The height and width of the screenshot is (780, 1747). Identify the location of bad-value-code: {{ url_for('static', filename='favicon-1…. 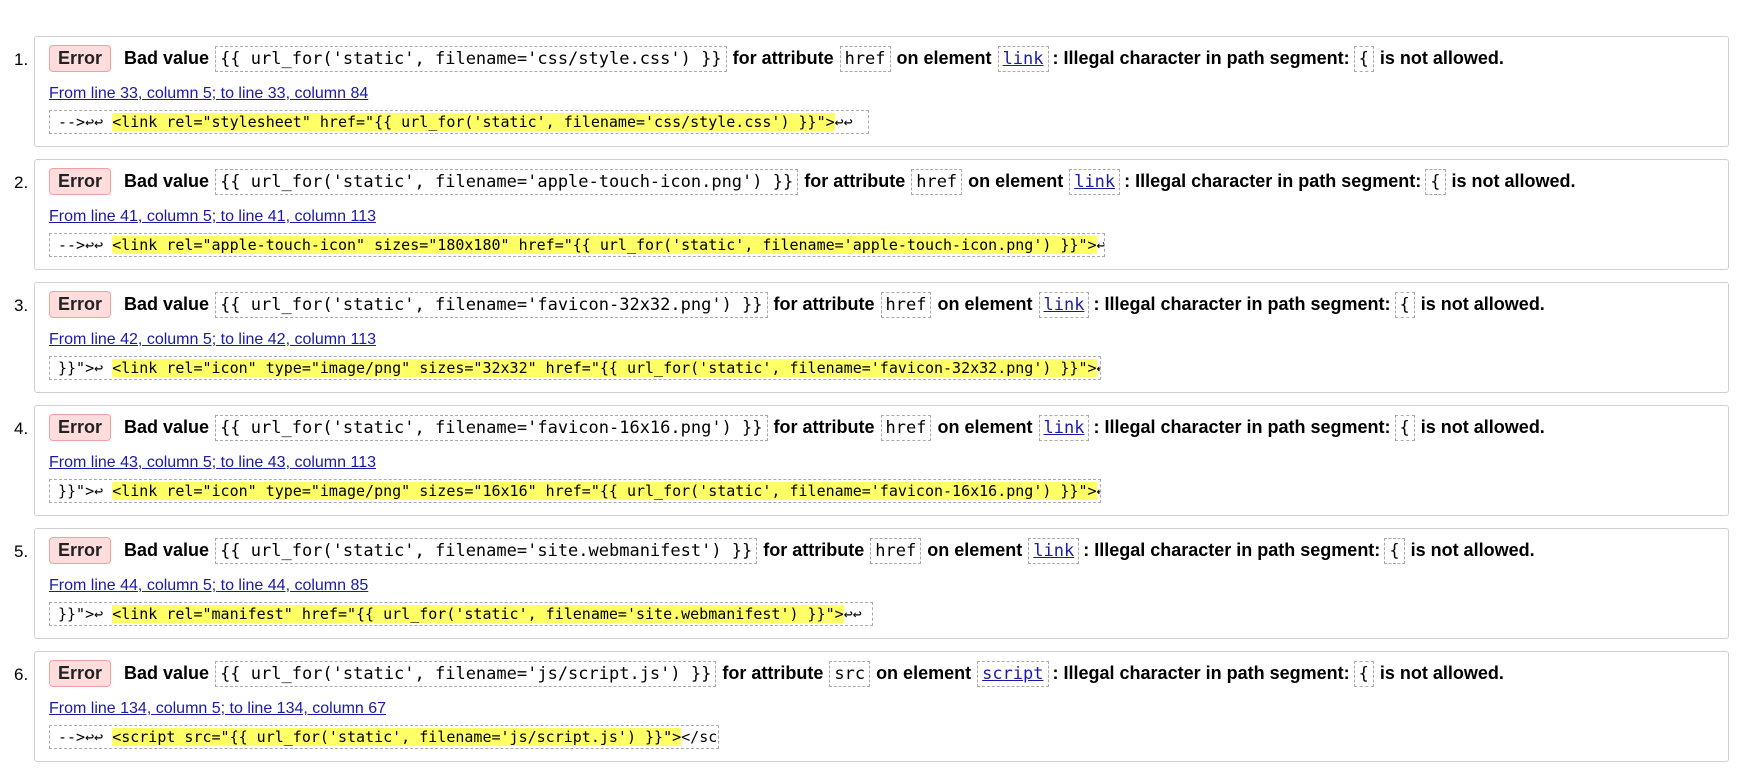
(491, 427).